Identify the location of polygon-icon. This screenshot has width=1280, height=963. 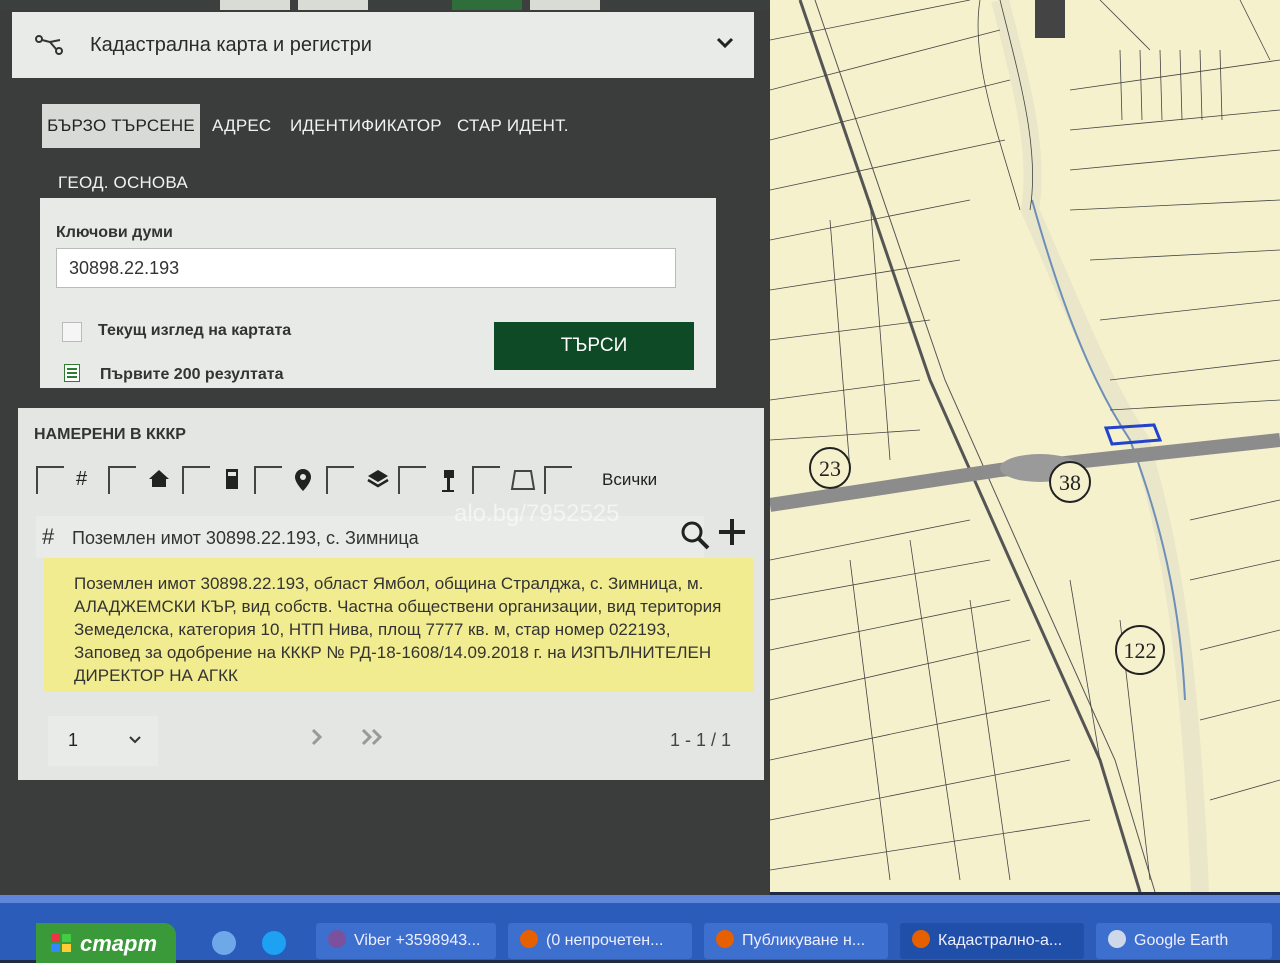
(523, 483).